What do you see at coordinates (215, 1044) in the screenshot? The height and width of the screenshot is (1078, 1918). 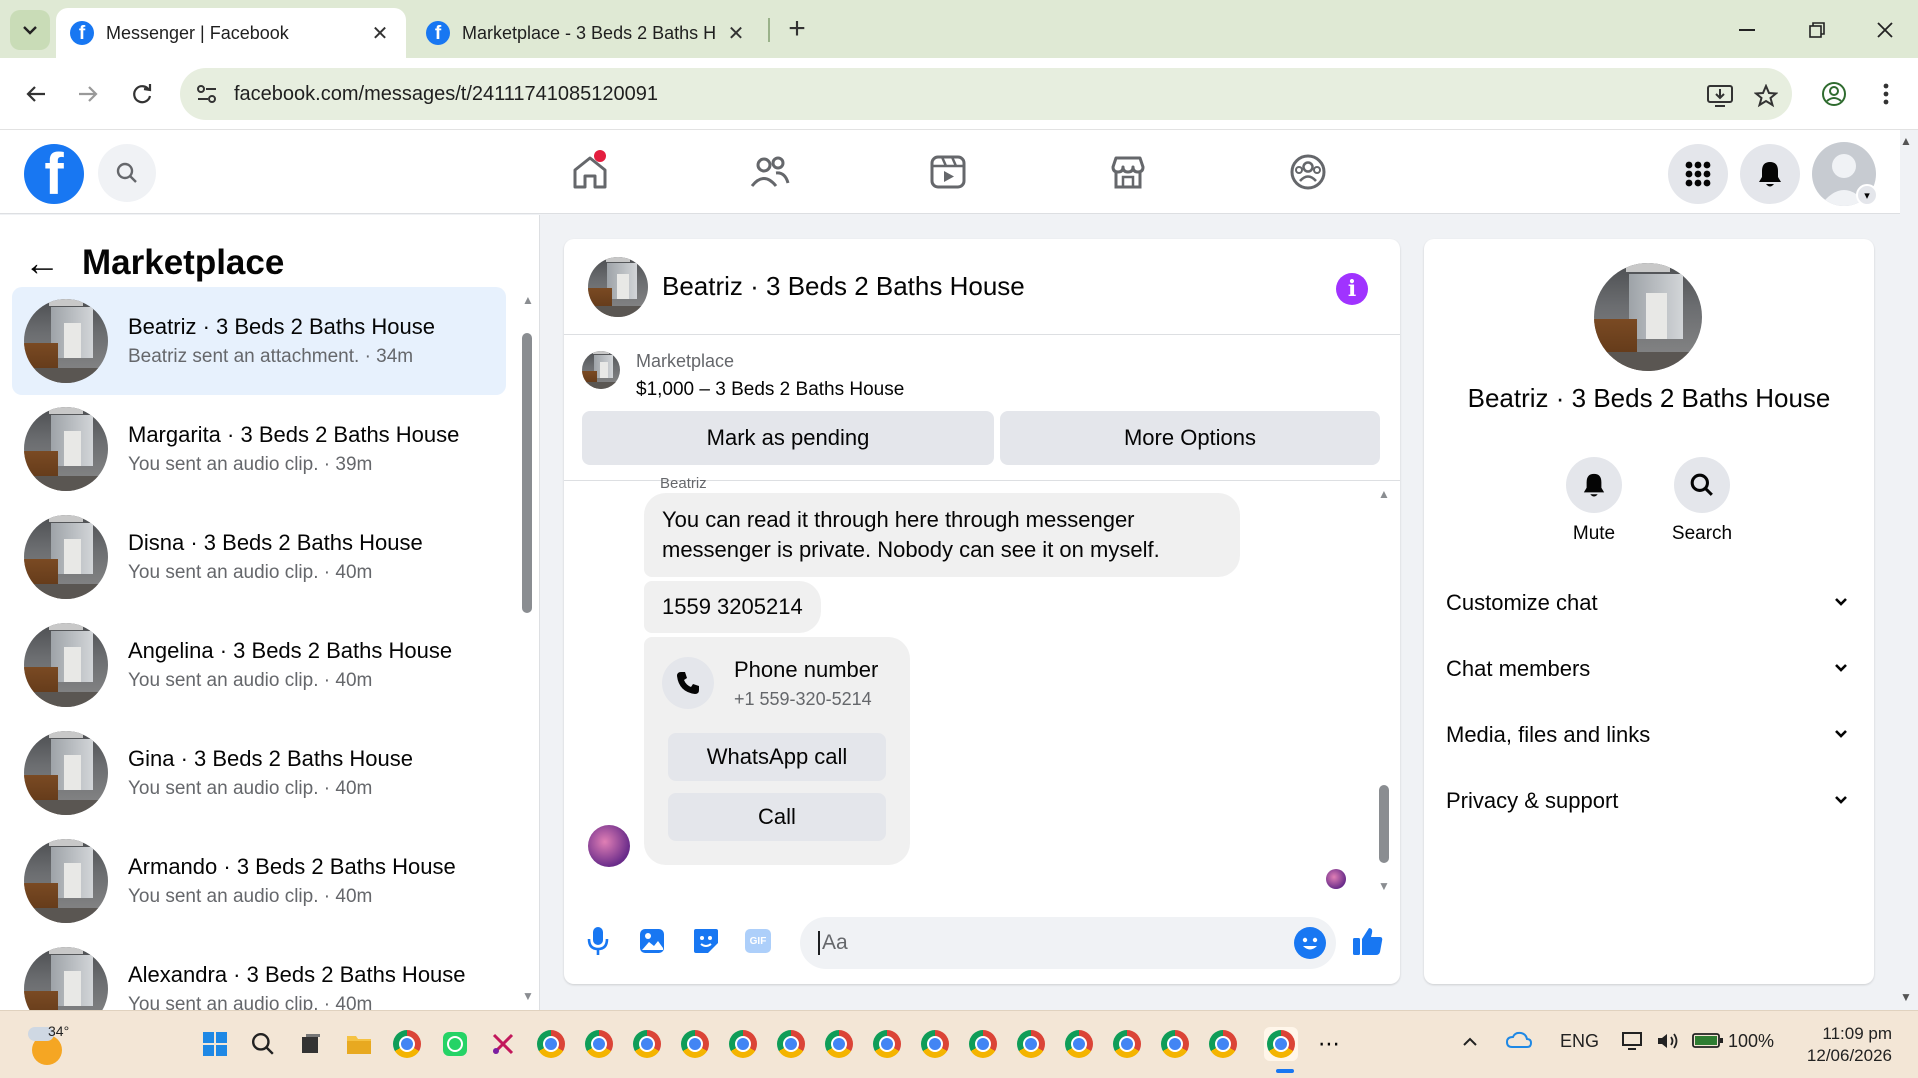 I see `start-button` at bounding box center [215, 1044].